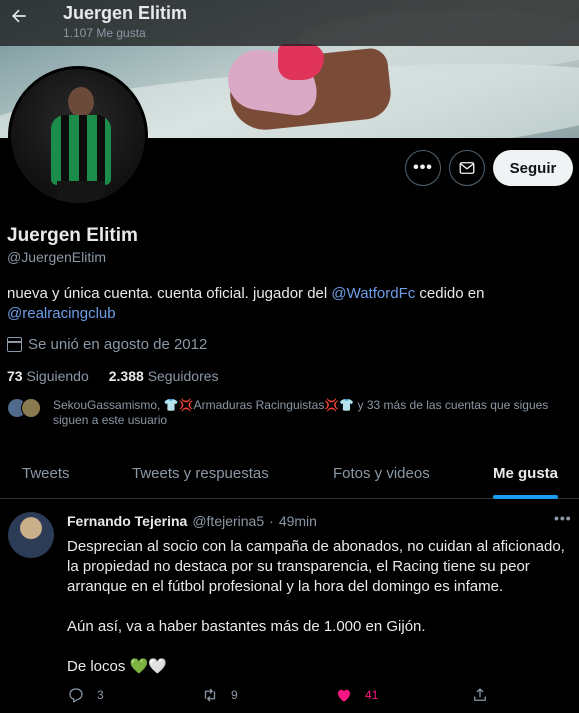 The height and width of the screenshot is (713, 579). I want to click on following-link: 73 Siguiendo, so click(48, 376).